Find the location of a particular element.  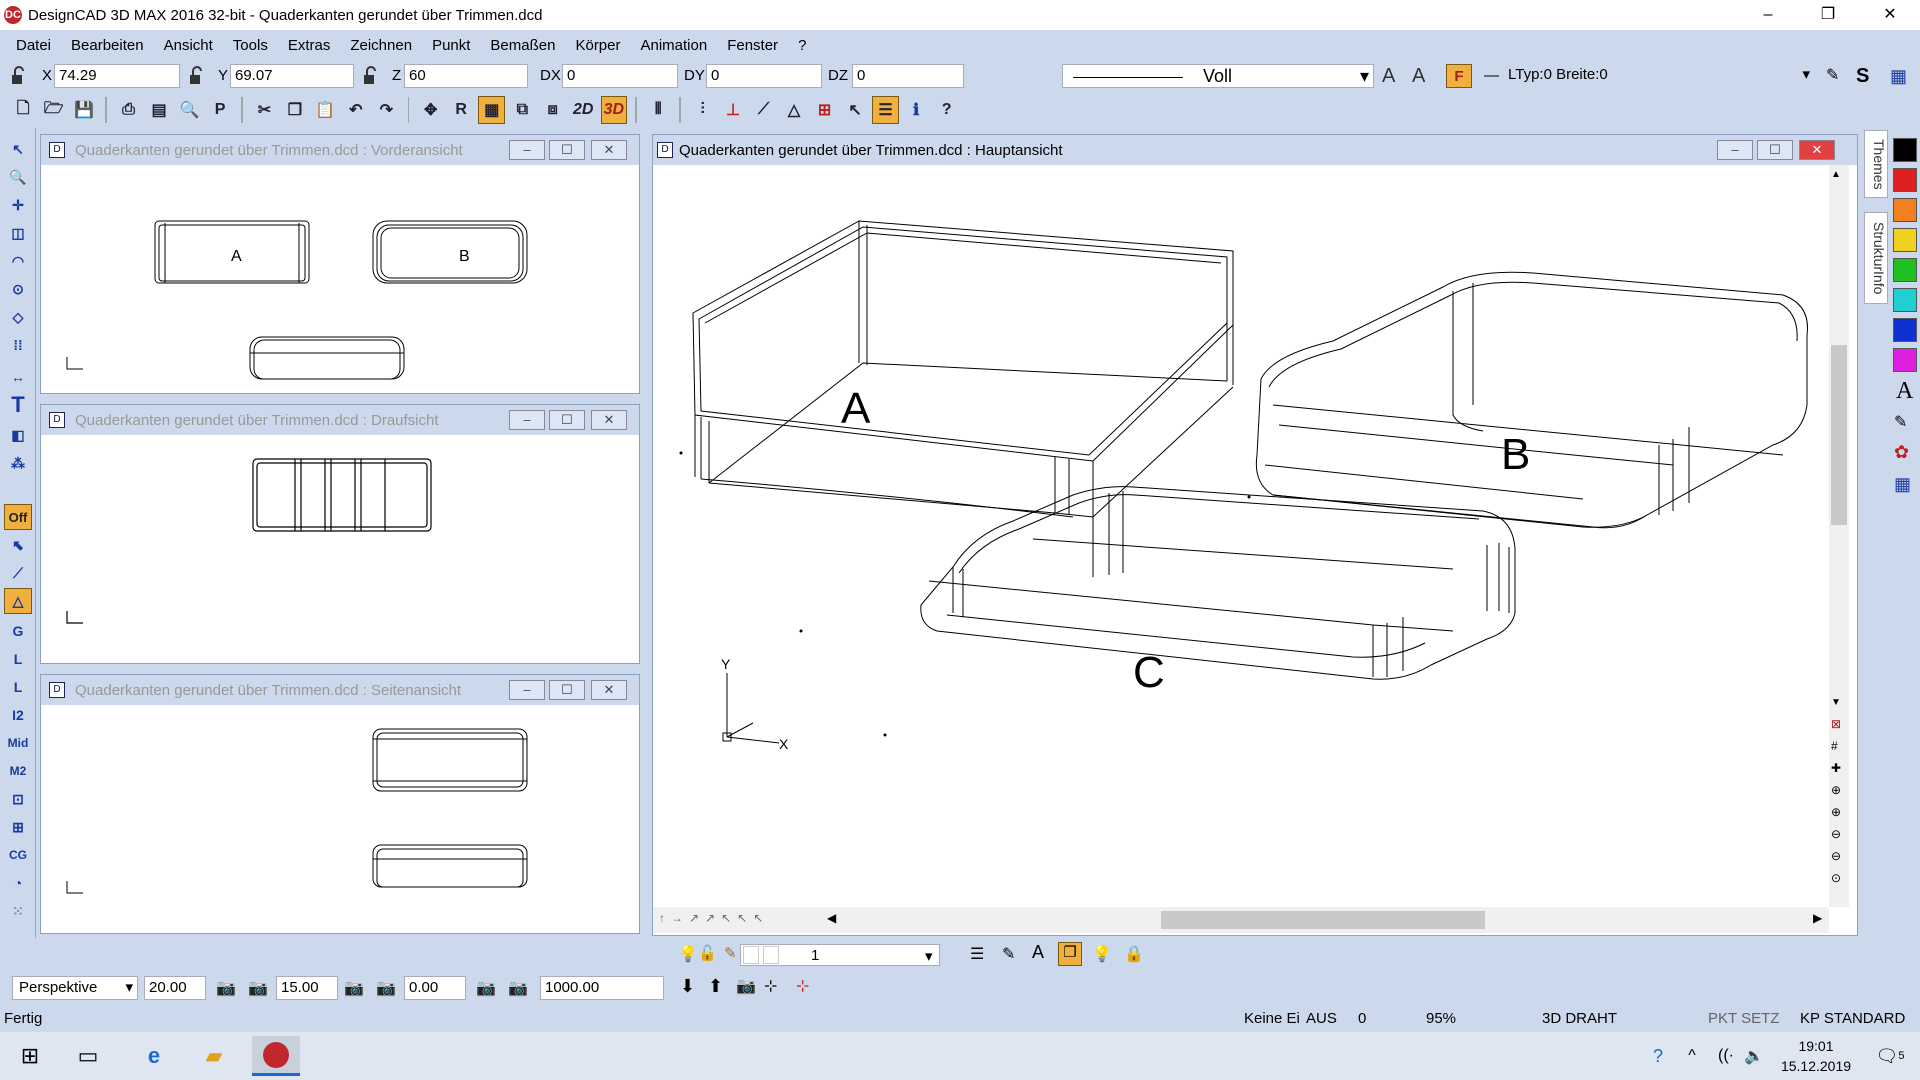

brush-tool-icon: ✎ is located at coordinates (1008, 954).